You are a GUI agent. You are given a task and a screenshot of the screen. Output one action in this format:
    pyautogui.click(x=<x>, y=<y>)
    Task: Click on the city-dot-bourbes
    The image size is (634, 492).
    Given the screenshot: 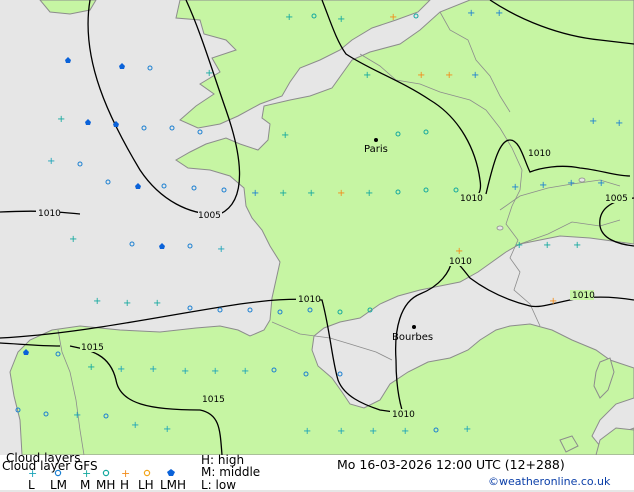 What is the action you would take?
    pyautogui.click(x=414, y=327)
    